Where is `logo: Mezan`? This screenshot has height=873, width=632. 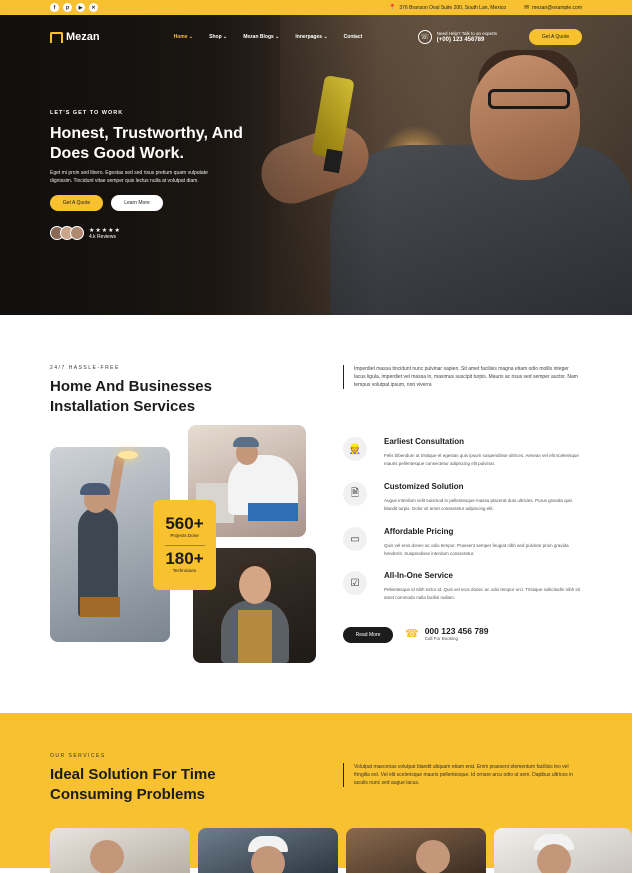
logo: Mezan is located at coordinates (75, 37).